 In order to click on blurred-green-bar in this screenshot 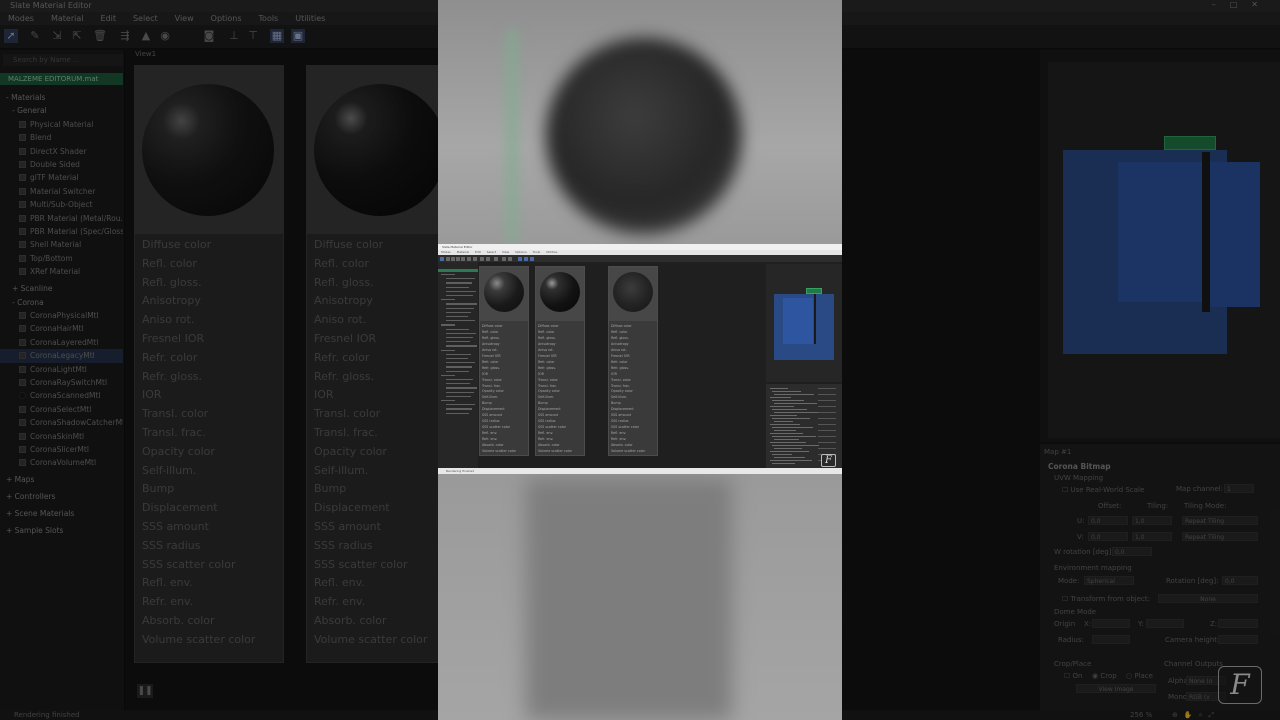, I will do `click(512, 137)`.